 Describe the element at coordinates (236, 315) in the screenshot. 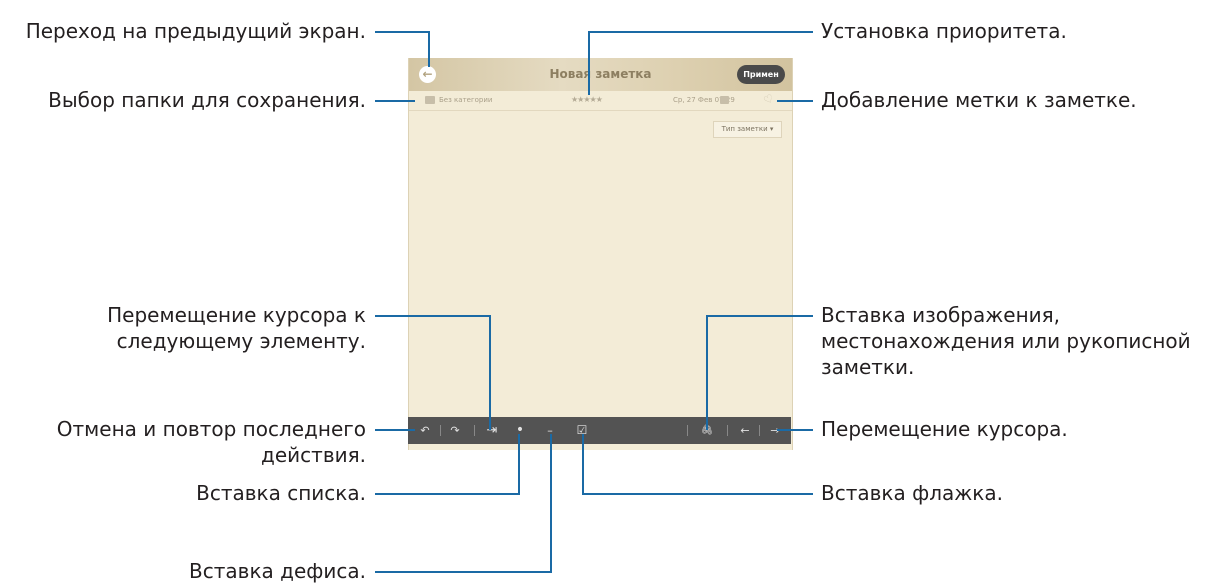

I see `callout-next-item-line1: Перемещение курсора к` at that location.